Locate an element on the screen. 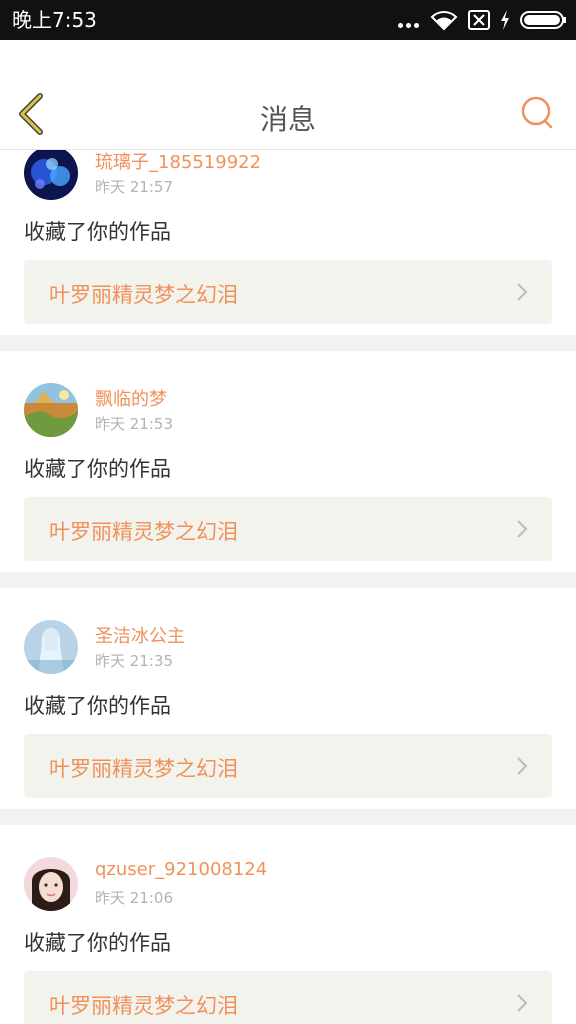 This screenshot has width=576, height=1024. status-bar: 晚上7:53 is located at coordinates (288, 20).